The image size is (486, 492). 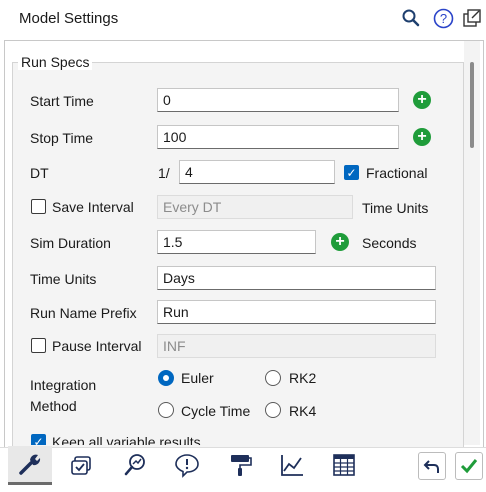 What do you see at coordinates (237, 437) in the screenshot?
I see `keep-results-row: ✓ Keep all variable results` at bounding box center [237, 437].